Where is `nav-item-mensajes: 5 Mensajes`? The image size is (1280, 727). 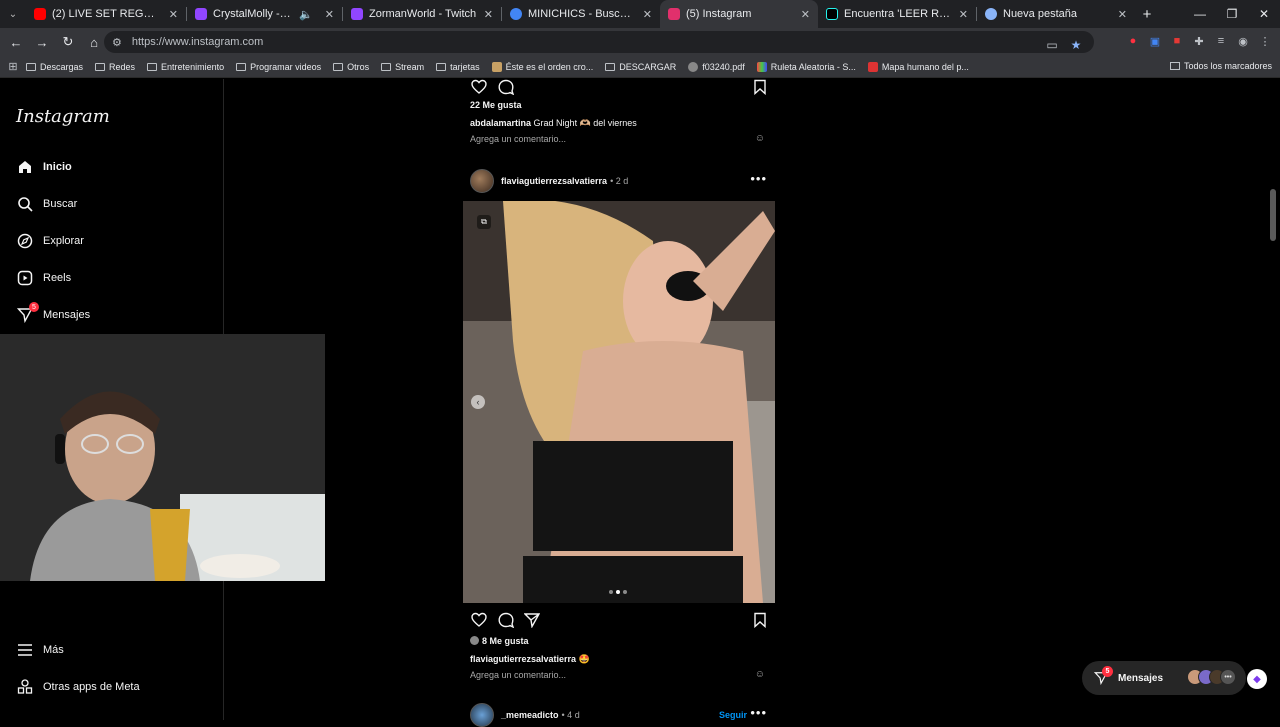
nav-item-mensajes: 5 Mensajes is located at coordinates (53, 313).